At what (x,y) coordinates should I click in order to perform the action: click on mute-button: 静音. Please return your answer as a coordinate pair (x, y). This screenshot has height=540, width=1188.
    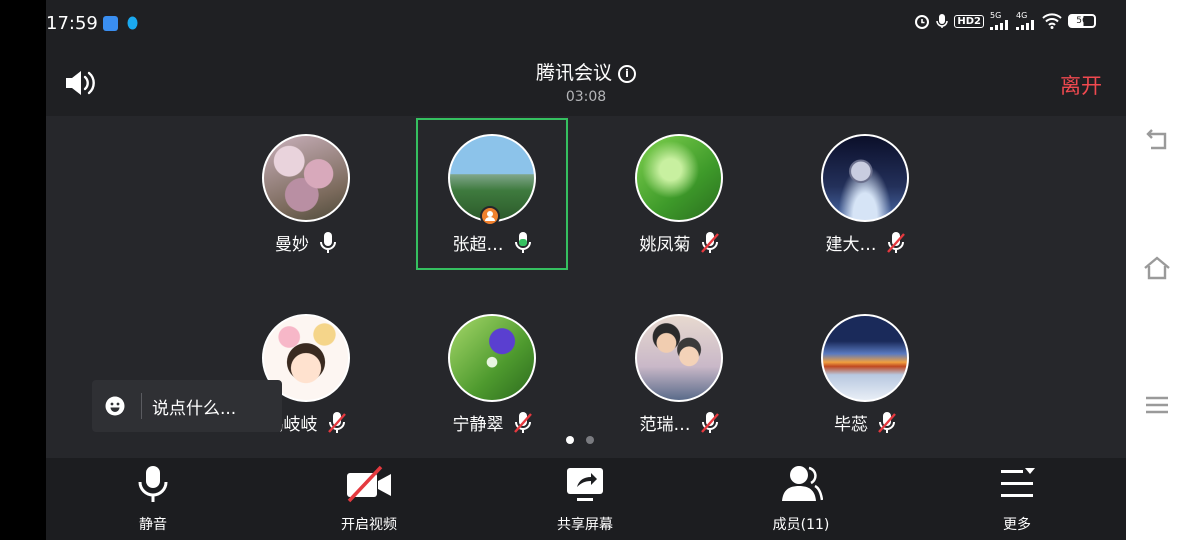
    Looking at the image, I should click on (153, 499).